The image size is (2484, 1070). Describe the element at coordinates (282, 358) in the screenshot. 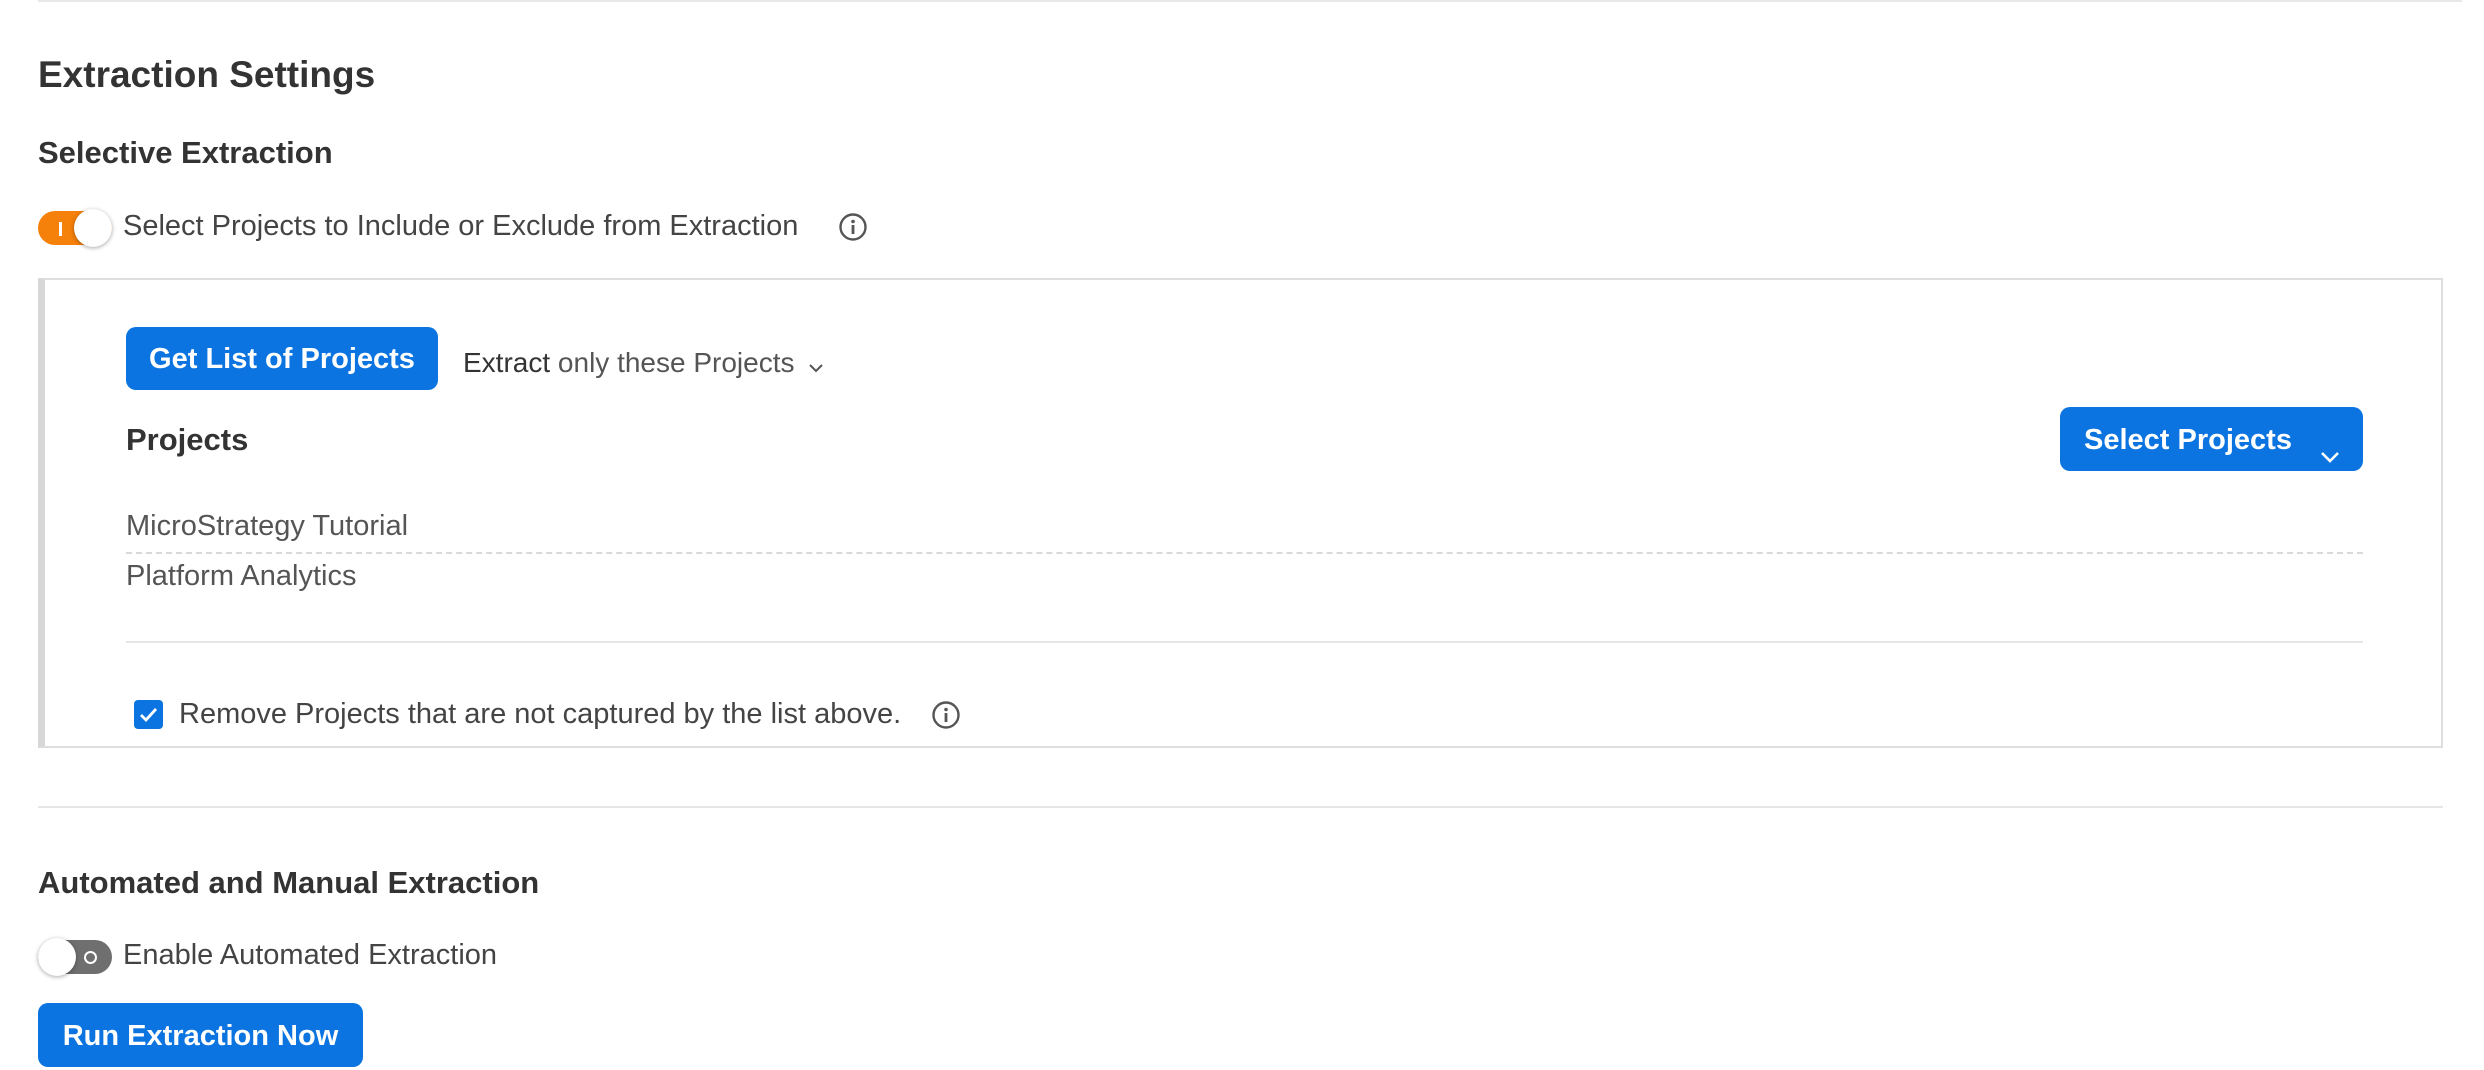

I see `get-list-of-projects-button: Get List of Projects` at that location.